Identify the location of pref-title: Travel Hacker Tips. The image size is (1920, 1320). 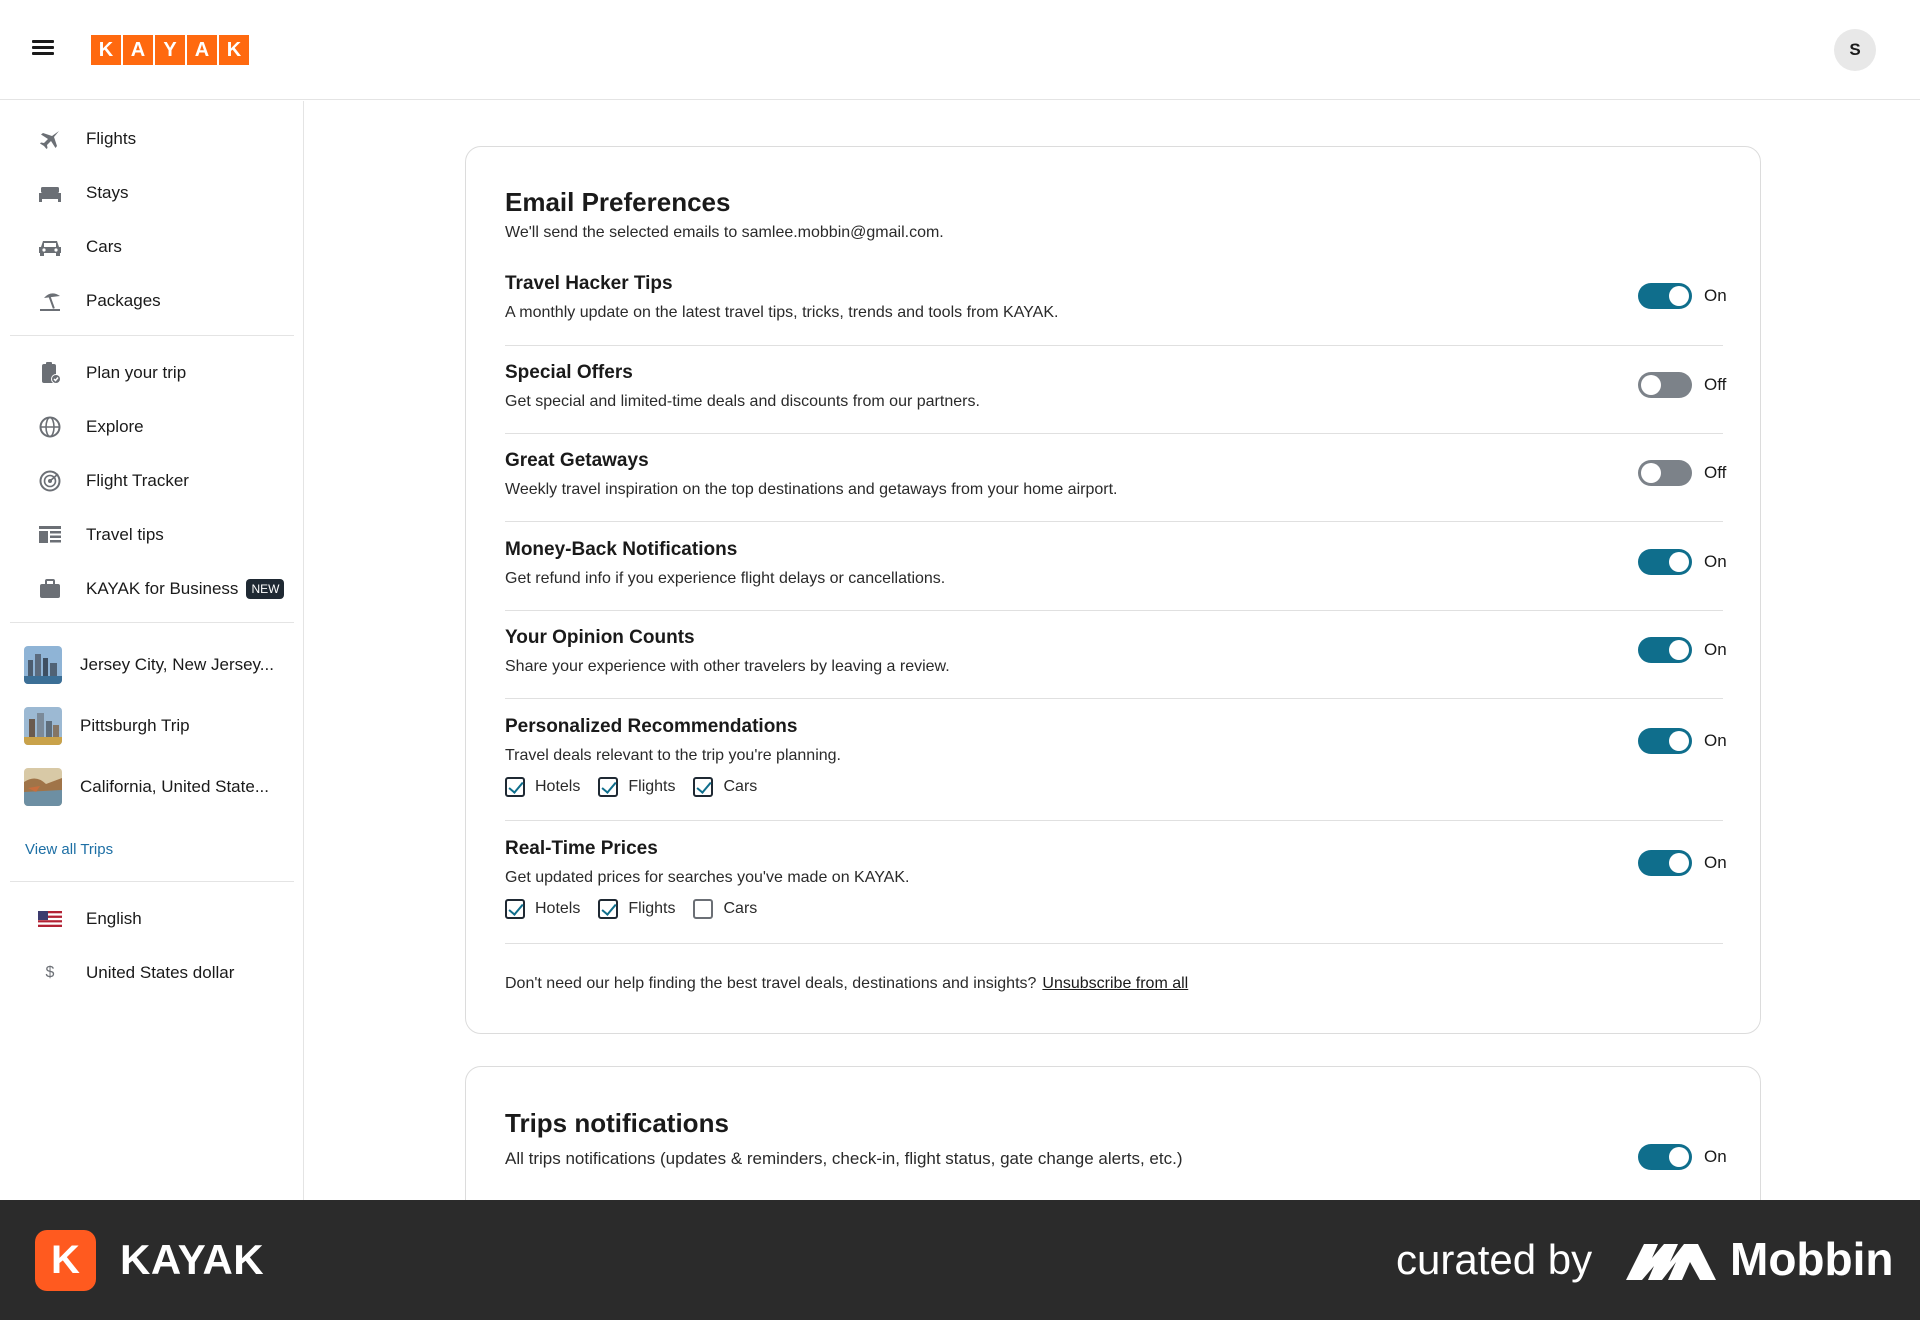
(589, 283).